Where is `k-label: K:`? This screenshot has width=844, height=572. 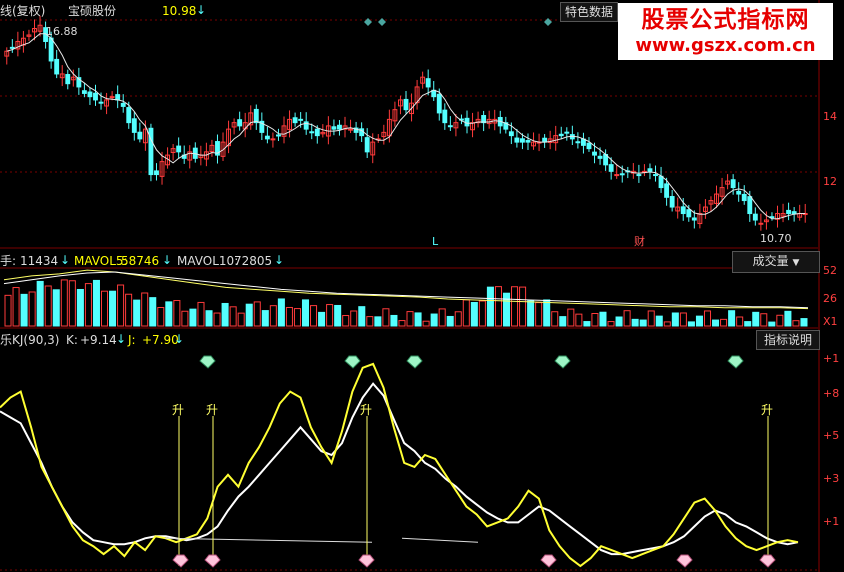 k-label: K: is located at coordinates (72, 340).